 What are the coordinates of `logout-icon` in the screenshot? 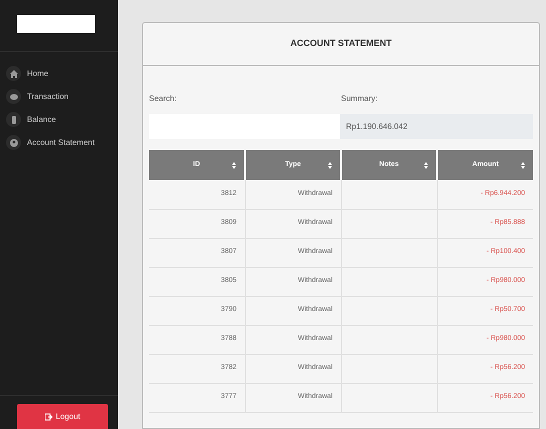 It's located at (48, 416).